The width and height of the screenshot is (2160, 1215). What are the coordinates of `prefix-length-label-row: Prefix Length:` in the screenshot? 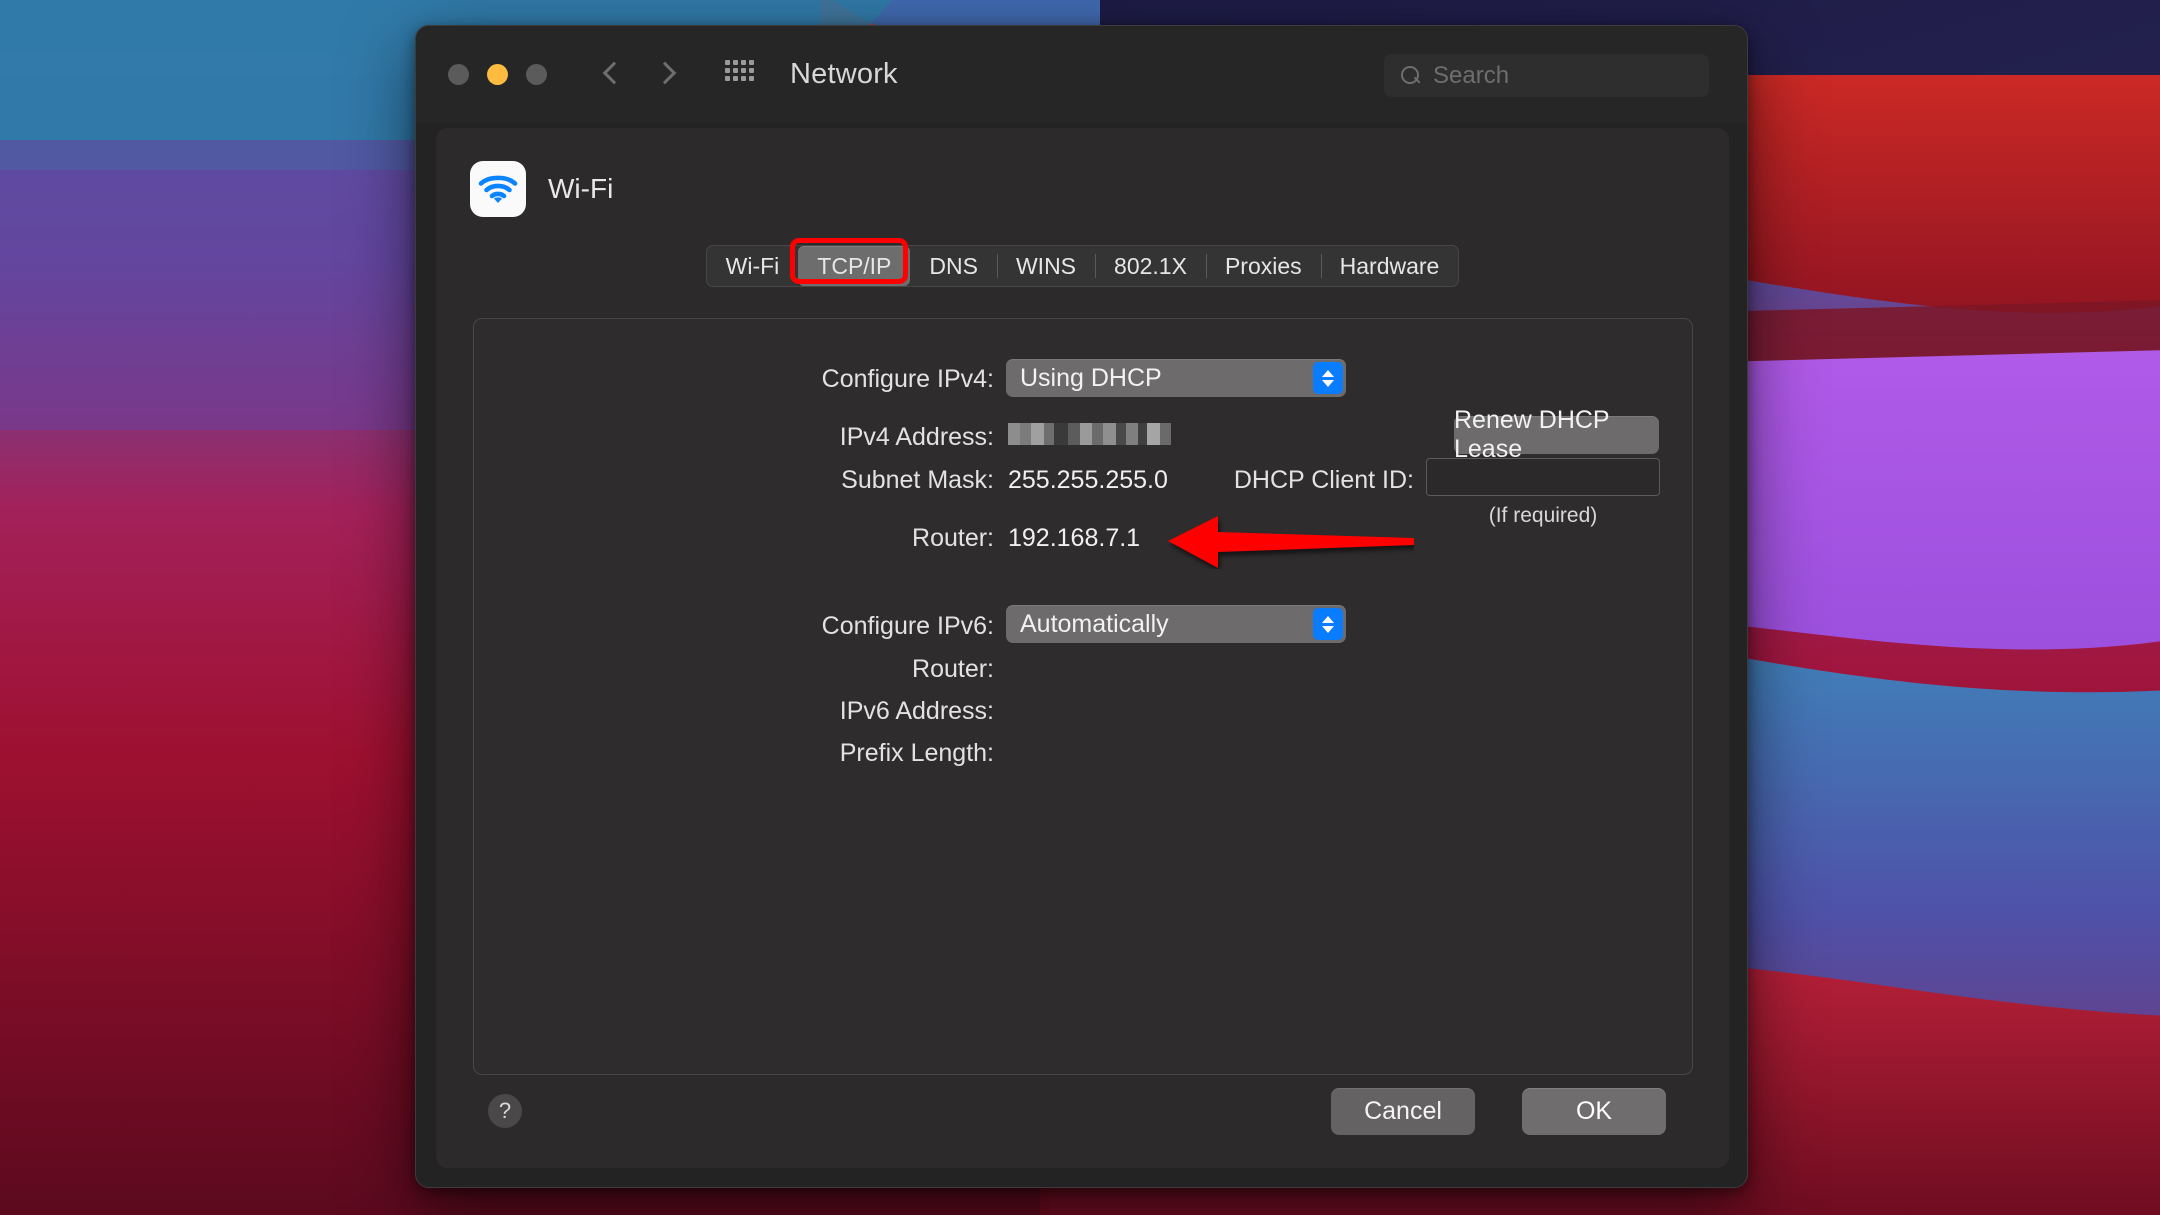 It's located at (734, 753).